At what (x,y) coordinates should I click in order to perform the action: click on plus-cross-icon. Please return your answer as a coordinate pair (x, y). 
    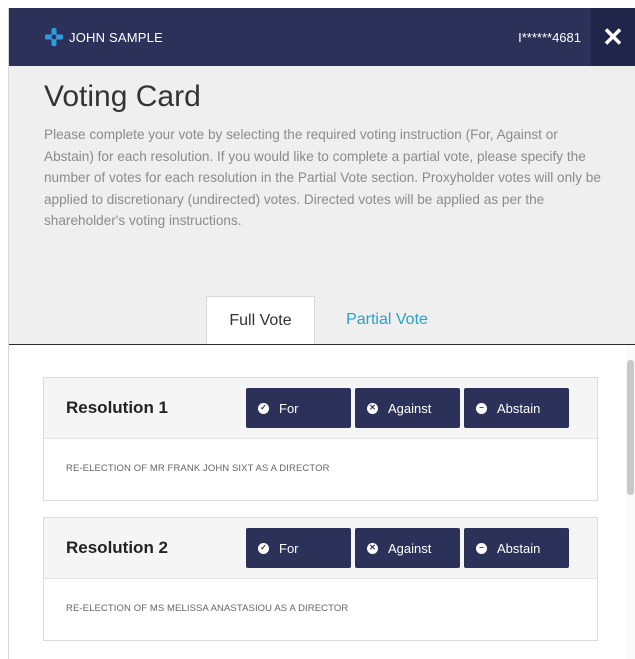
    Looking at the image, I should click on (54, 37).